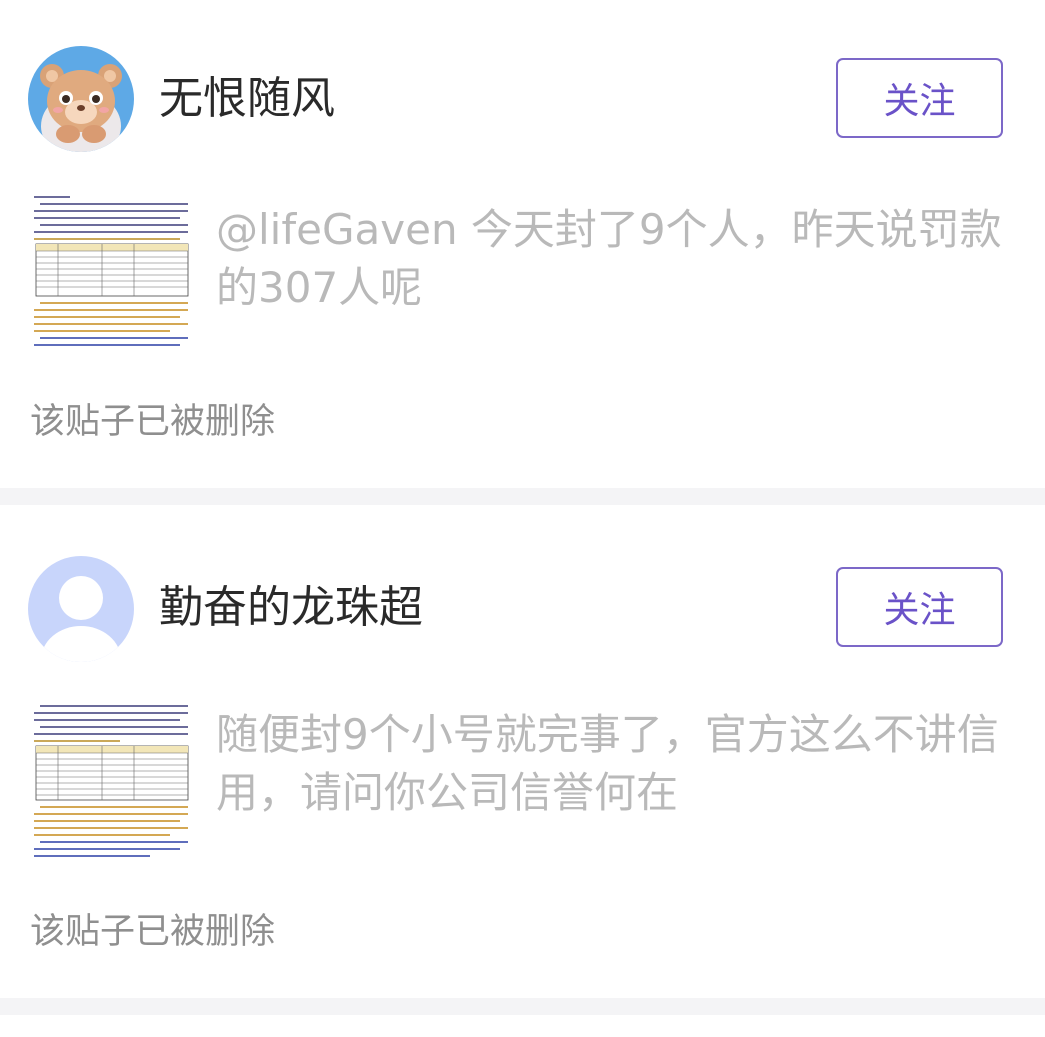 This screenshot has height=1037, width=1045. Describe the element at coordinates (611, 764) in the screenshot. I see `post-content: 随便封9个小号就完事了，官方这么不讲信用，请问你公司信誉何在` at that location.